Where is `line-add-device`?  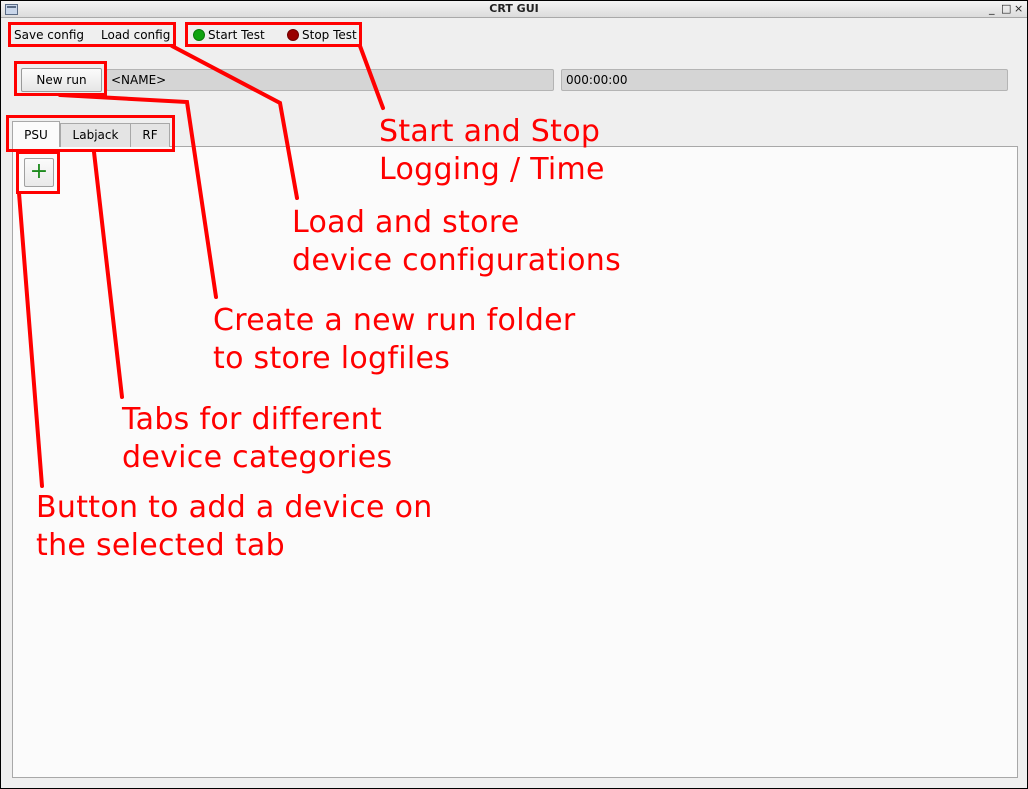
line-add-device is located at coordinates (30, 339).